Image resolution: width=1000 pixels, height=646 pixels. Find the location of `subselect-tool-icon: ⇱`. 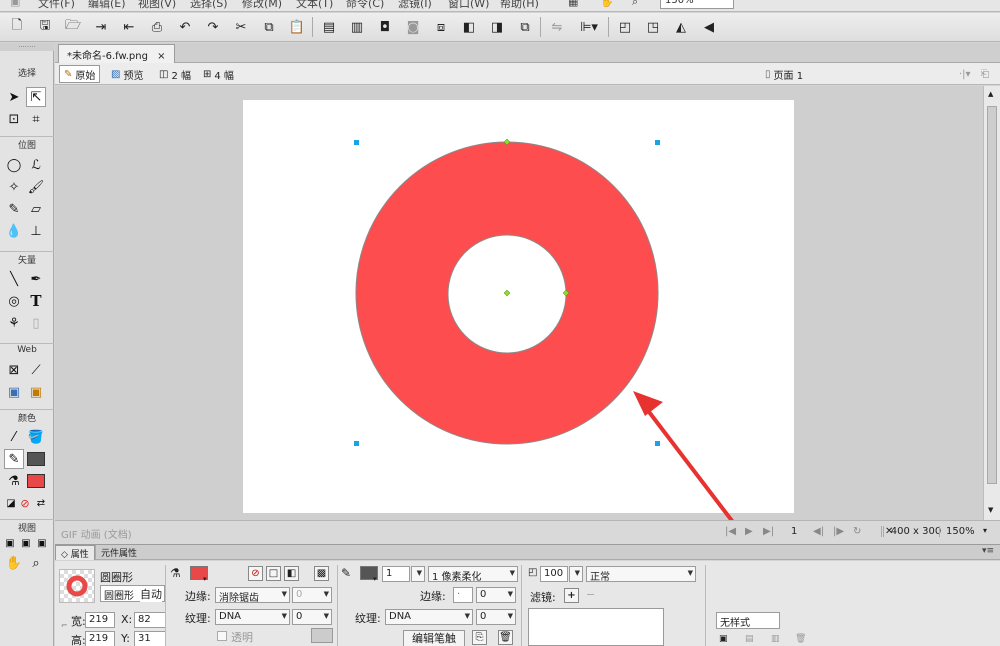

subselect-tool-icon: ⇱ is located at coordinates (36, 97).